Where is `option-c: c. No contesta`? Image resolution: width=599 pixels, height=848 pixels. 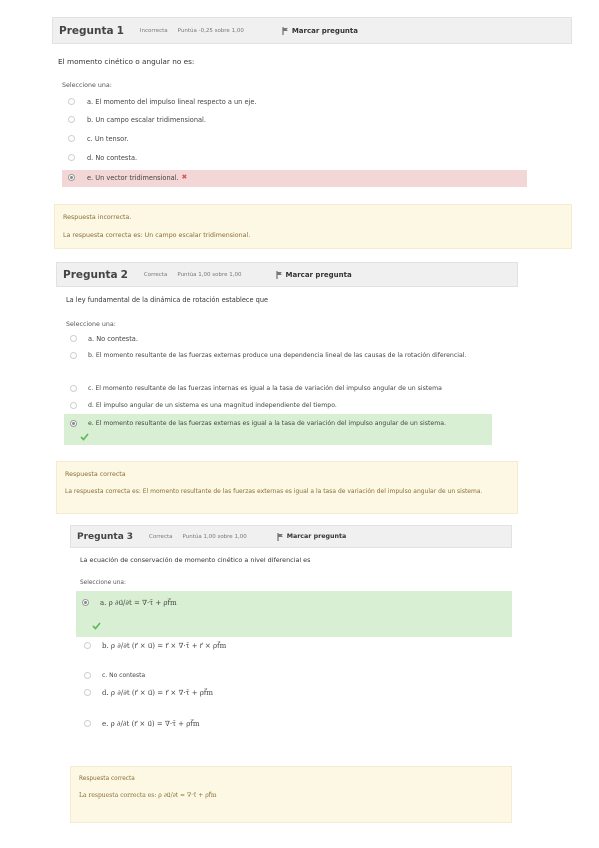
option-c: c. No contesta is located at coordinates (290, 677).